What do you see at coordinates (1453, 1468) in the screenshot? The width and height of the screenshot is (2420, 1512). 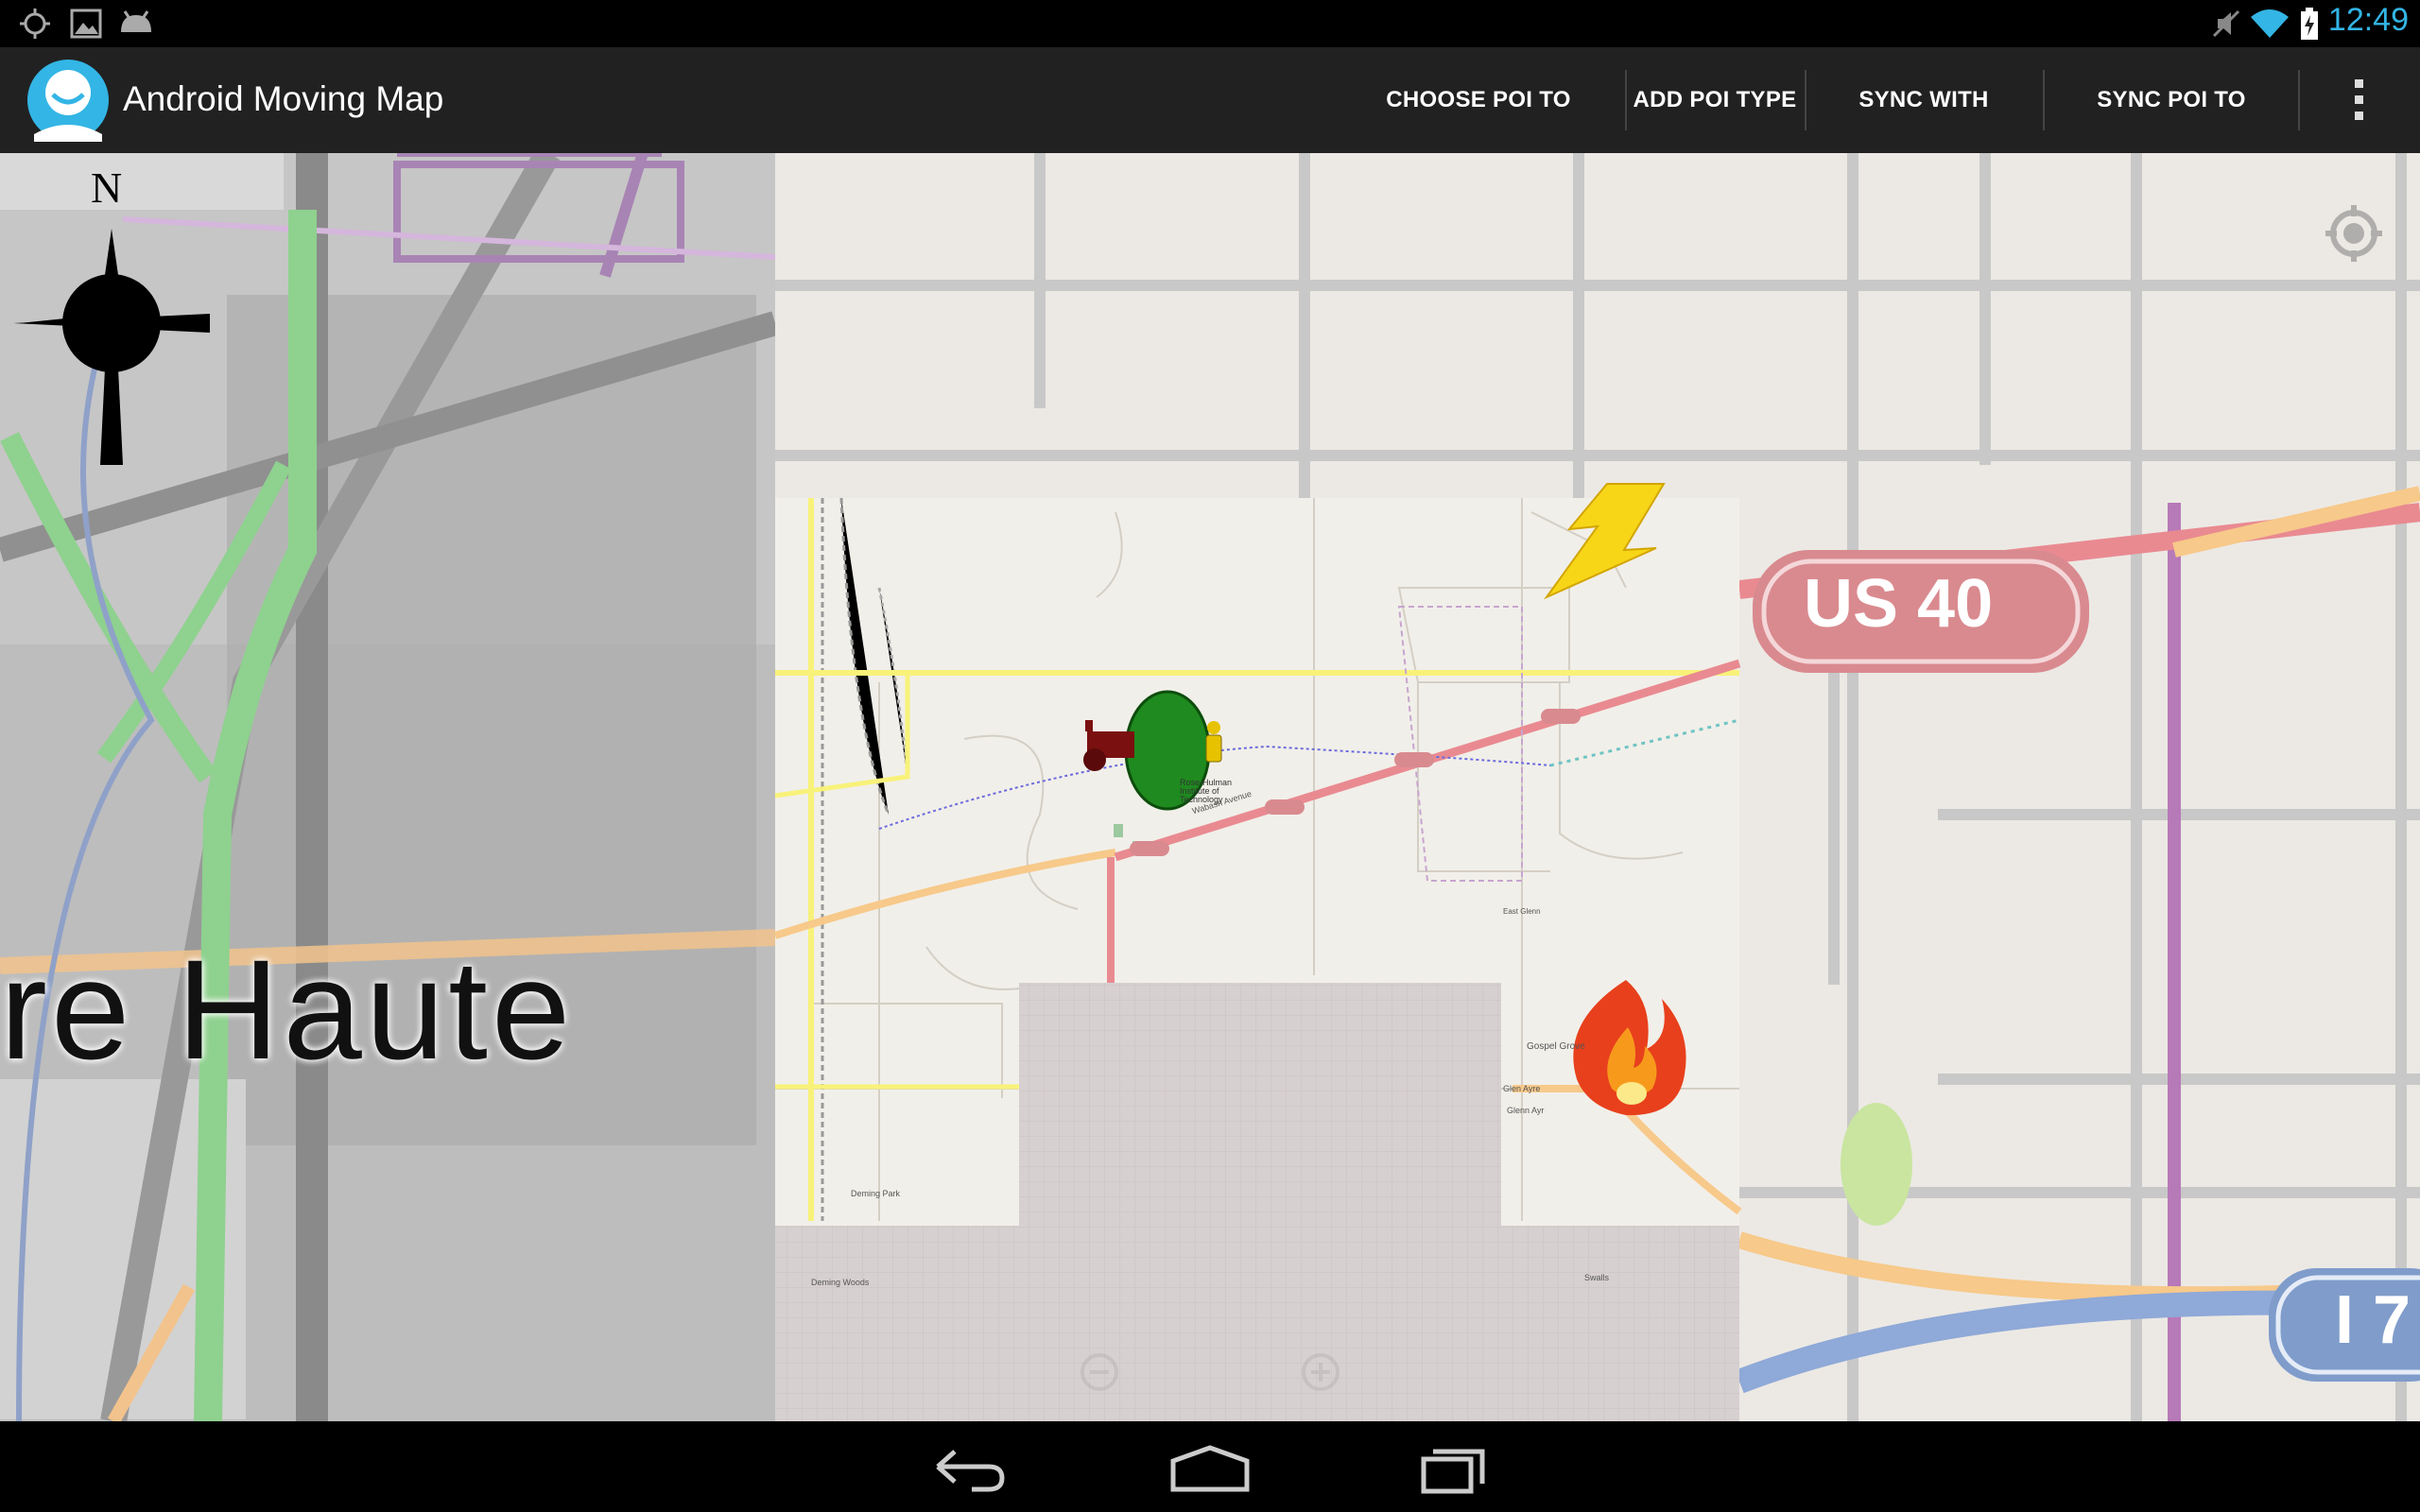 I see `recents-icon` at bounding box center [1453, 1468].